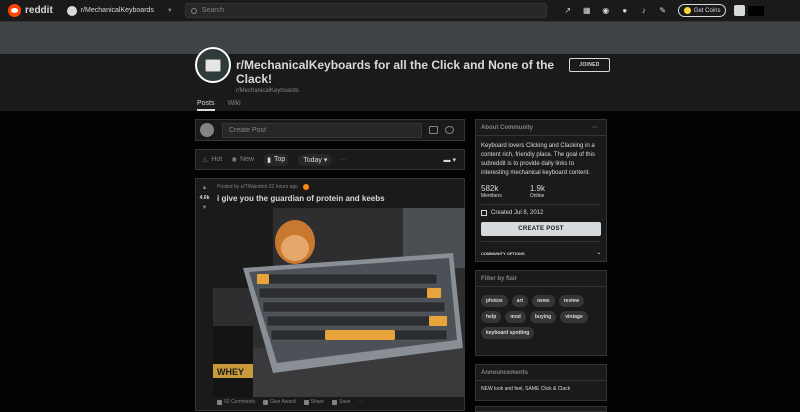  I want to click on post-actions: 92 Comments Give Award Share Save ···, so click(294, 402).